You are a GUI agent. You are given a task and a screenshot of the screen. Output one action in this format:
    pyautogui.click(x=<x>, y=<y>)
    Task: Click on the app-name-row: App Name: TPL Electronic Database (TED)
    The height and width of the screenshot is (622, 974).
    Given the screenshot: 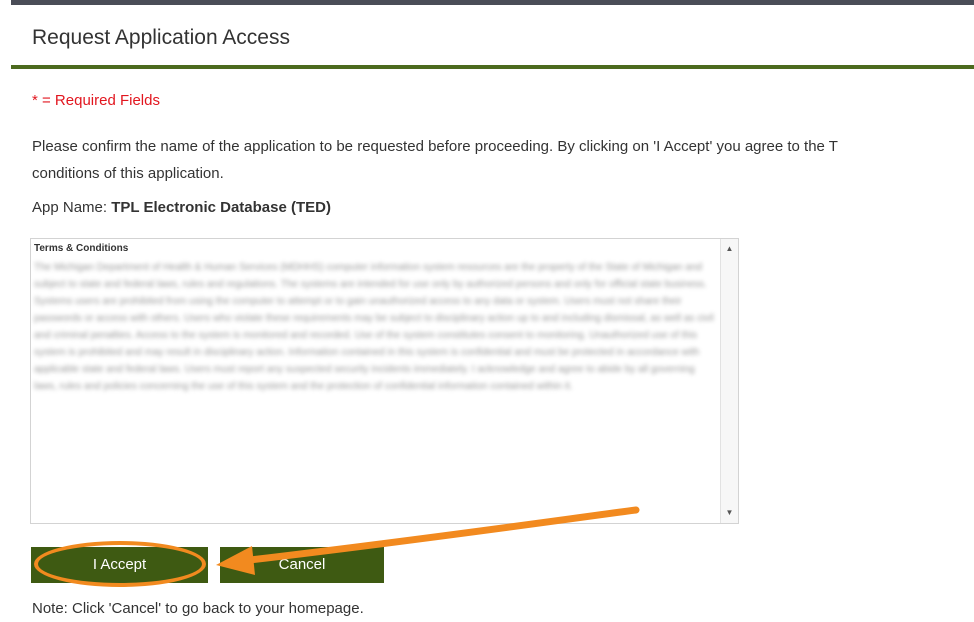 What is the action you would take?
    pyautogui.click(x=181, y=207)
    